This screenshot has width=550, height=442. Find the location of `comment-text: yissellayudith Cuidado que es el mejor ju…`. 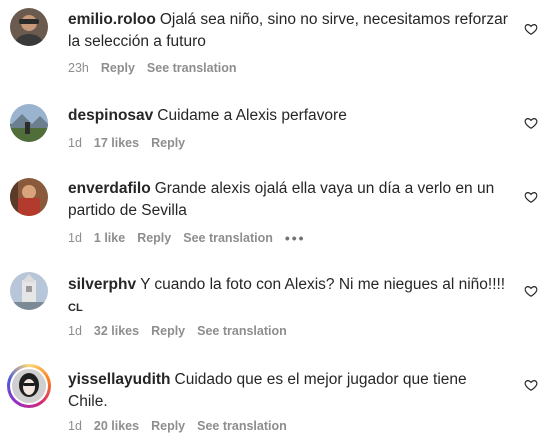

comment-text: yissellayudith Cuidado que es el mejor ju… is located at coordinates (288, 391).